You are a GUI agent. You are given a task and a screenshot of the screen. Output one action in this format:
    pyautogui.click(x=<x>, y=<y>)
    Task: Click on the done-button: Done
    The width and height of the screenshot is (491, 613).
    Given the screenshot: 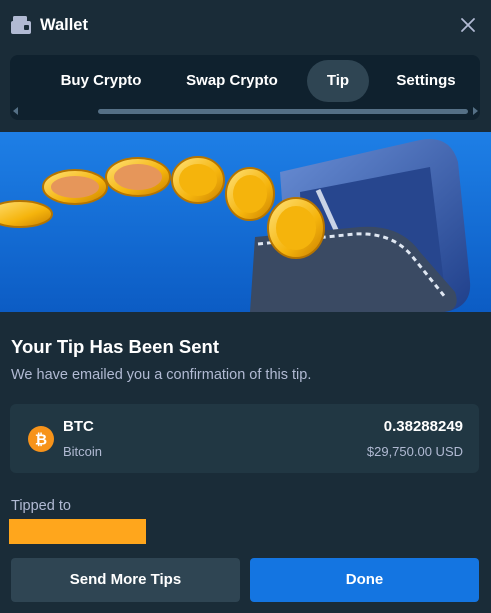 What is the action you would take?
    pyautogui.click(x=364, y=580)
    